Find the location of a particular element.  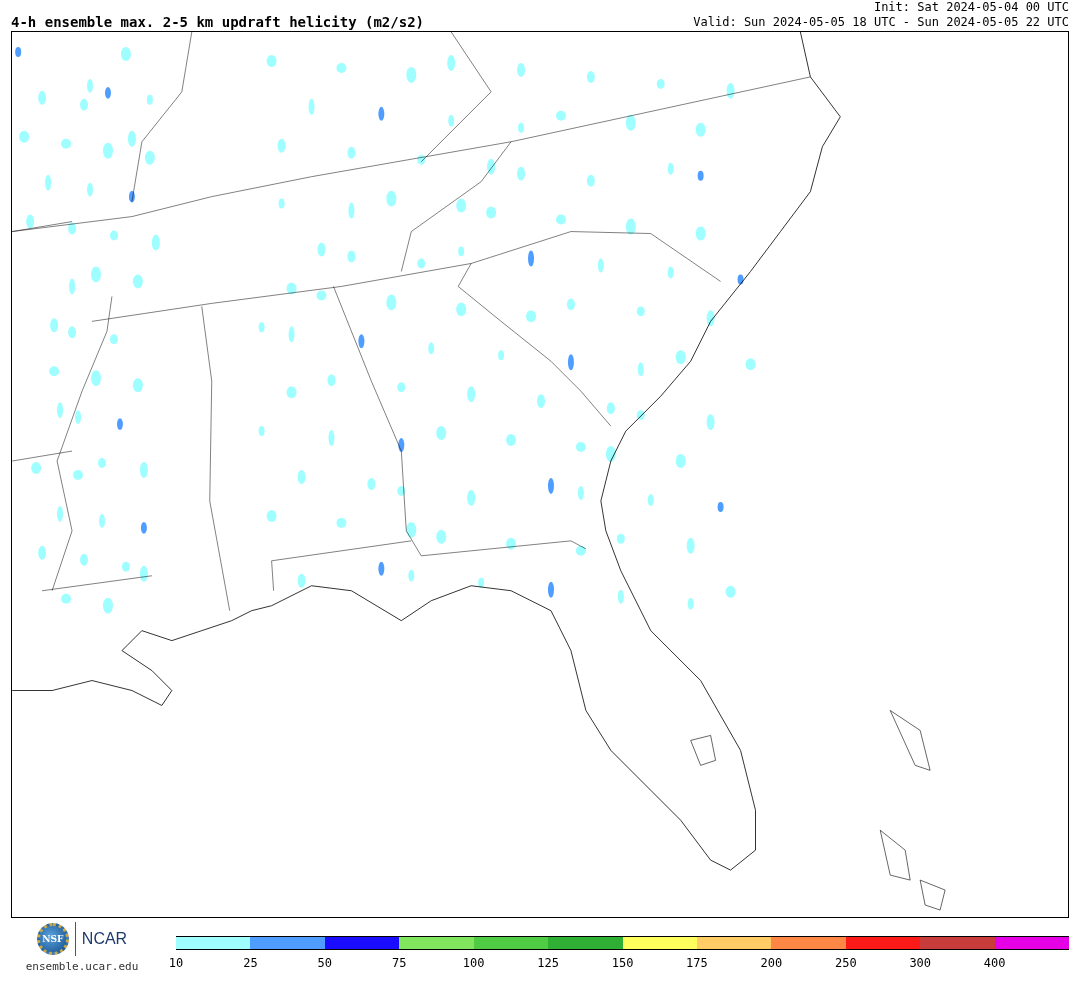

tick-label: 150 is located at coordinates (622, 963).